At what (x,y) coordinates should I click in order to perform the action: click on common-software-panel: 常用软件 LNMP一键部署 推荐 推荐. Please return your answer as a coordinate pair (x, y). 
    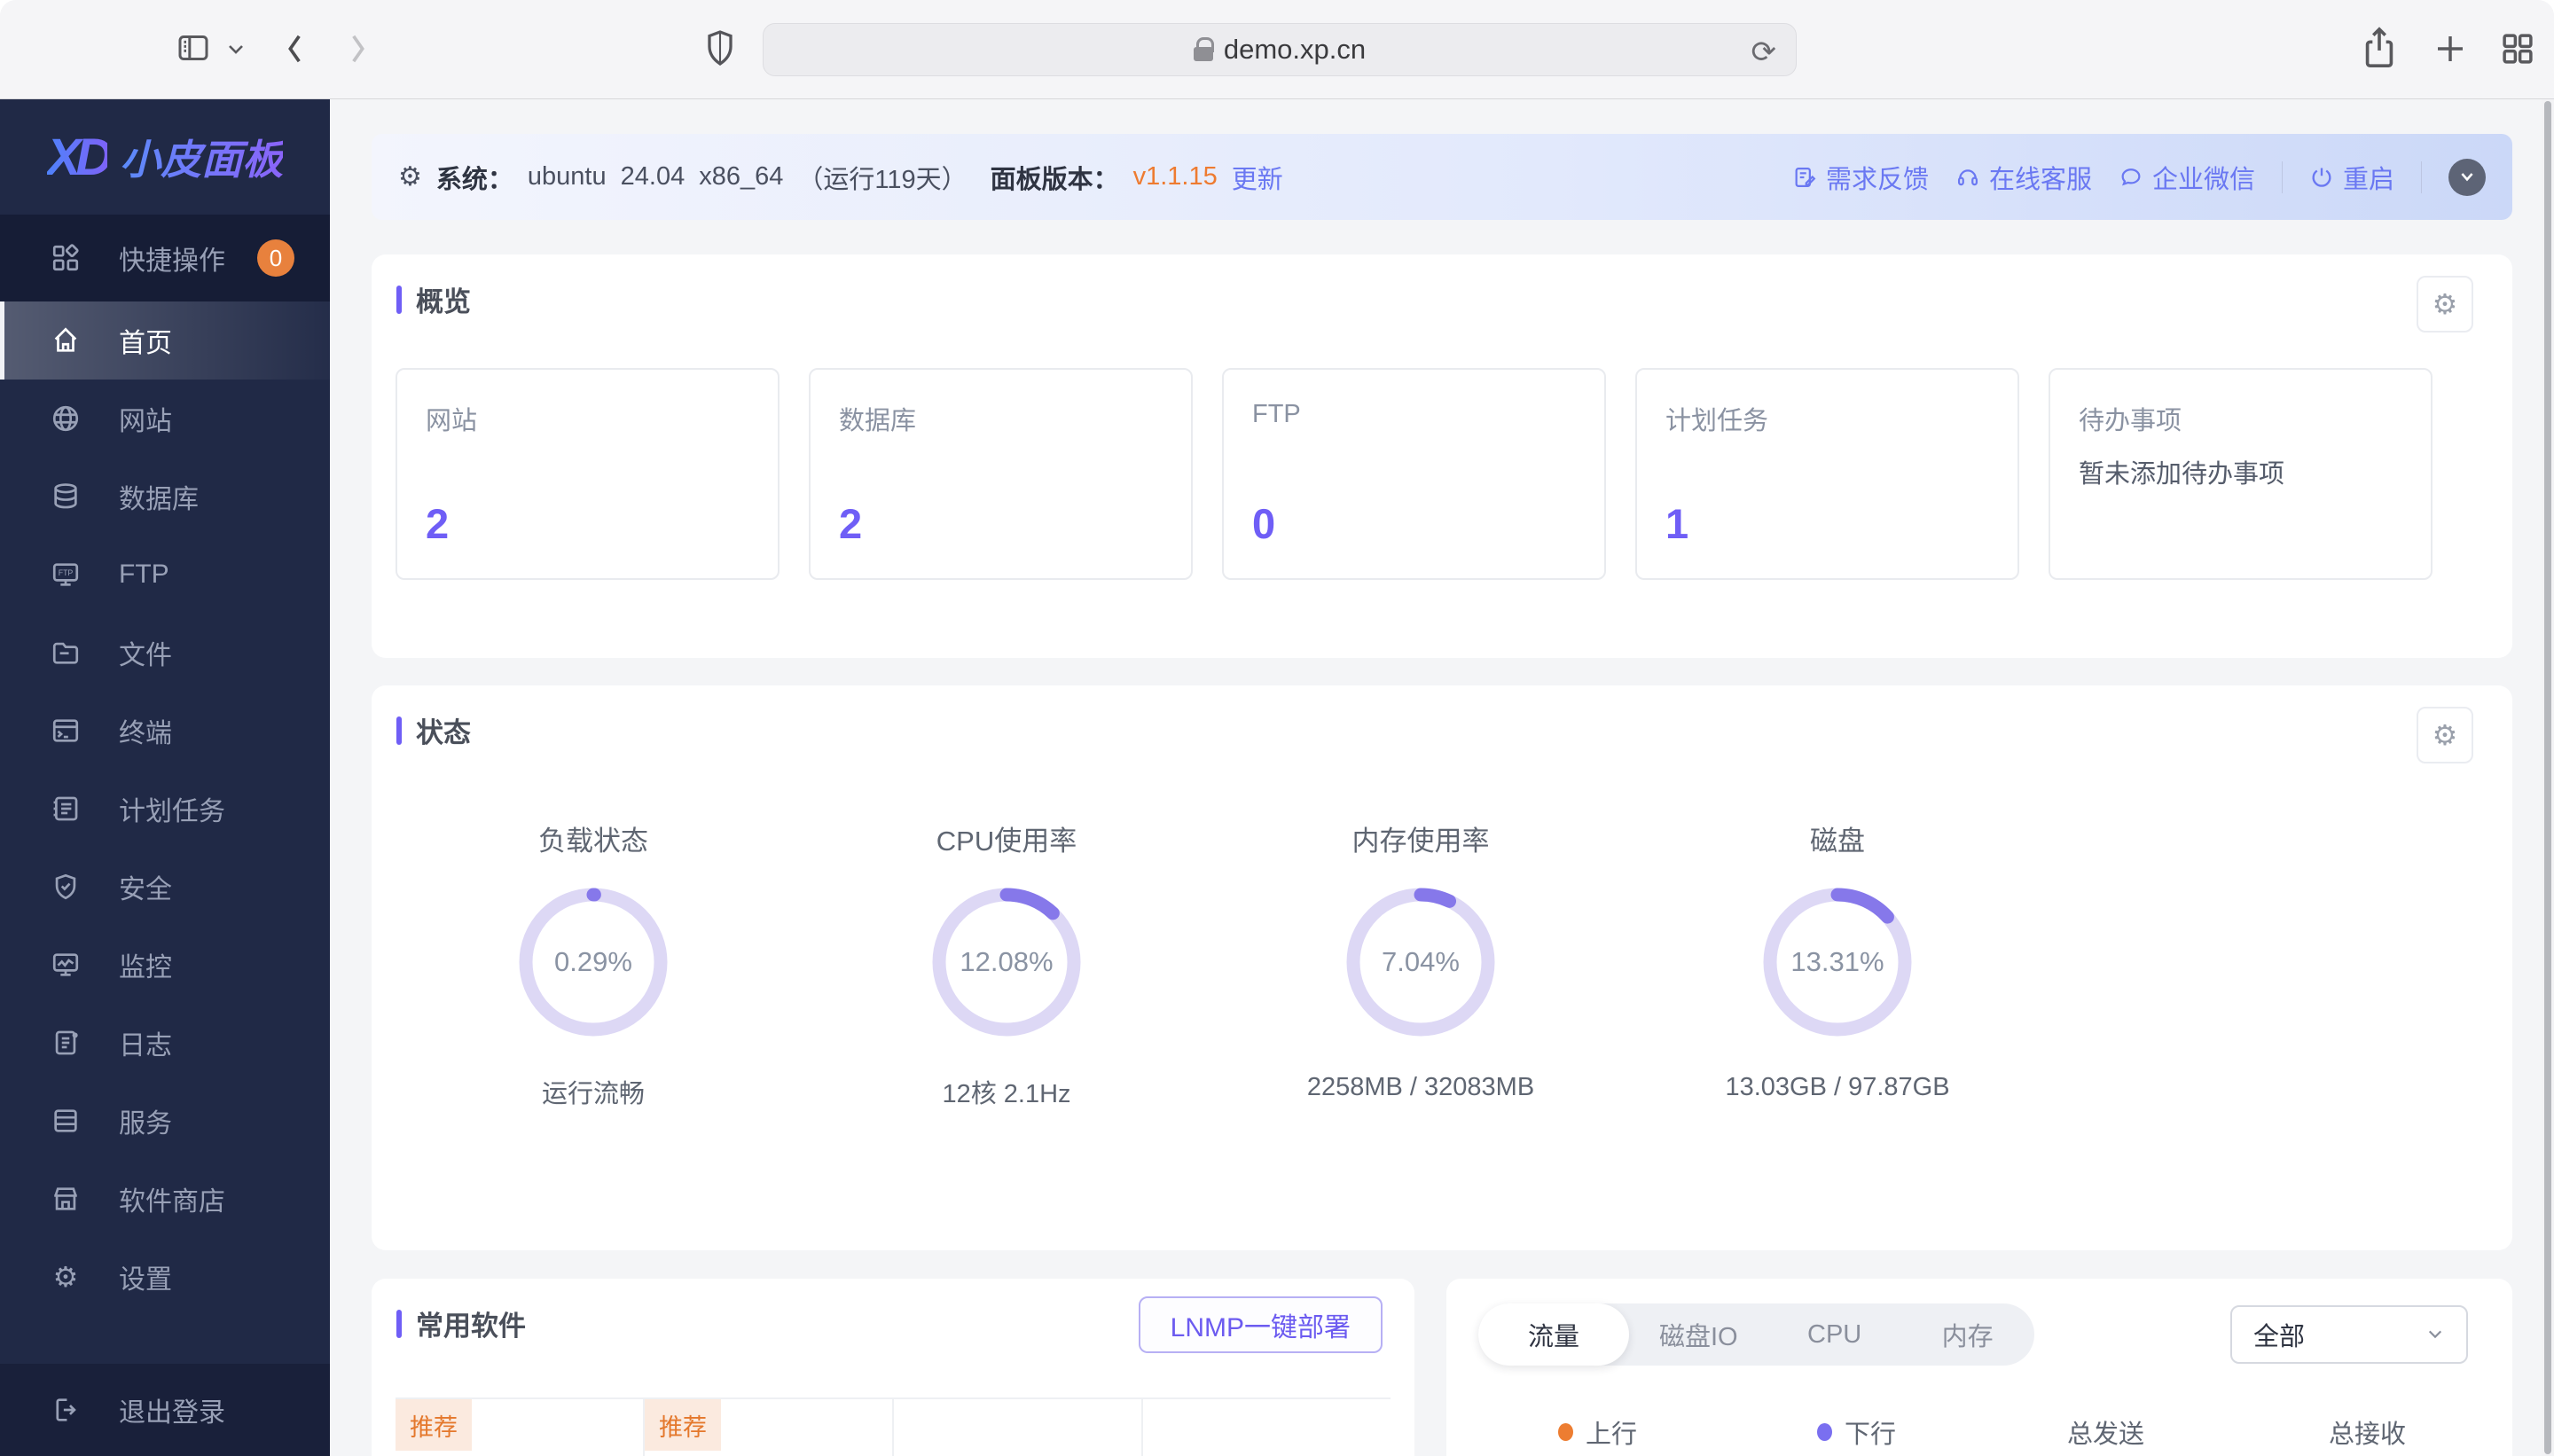
    Looking at the image, I should click on (893, 1367).